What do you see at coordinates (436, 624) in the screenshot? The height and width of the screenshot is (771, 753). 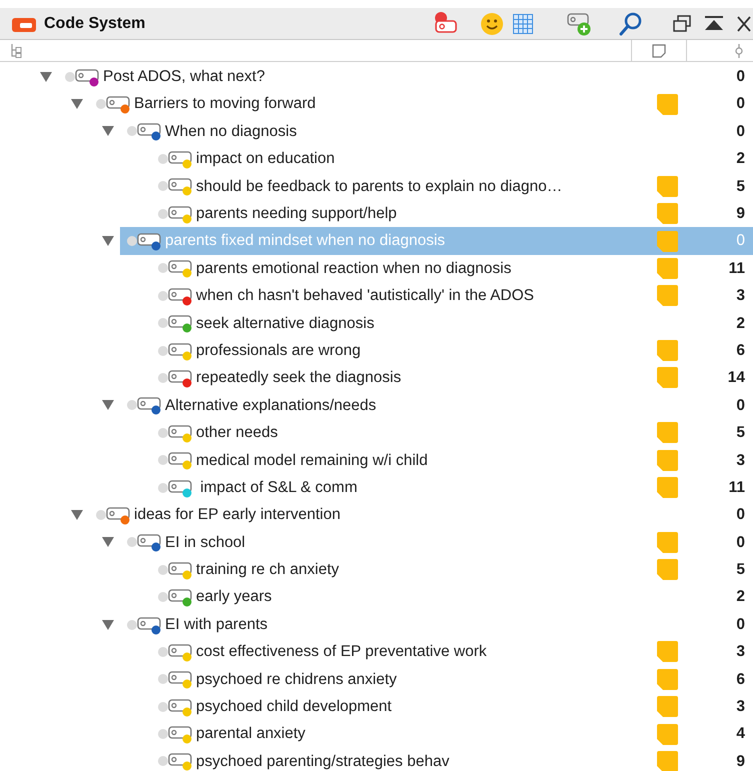 I see `code-row: EI with parents 0` at bounding box center [436, 624].